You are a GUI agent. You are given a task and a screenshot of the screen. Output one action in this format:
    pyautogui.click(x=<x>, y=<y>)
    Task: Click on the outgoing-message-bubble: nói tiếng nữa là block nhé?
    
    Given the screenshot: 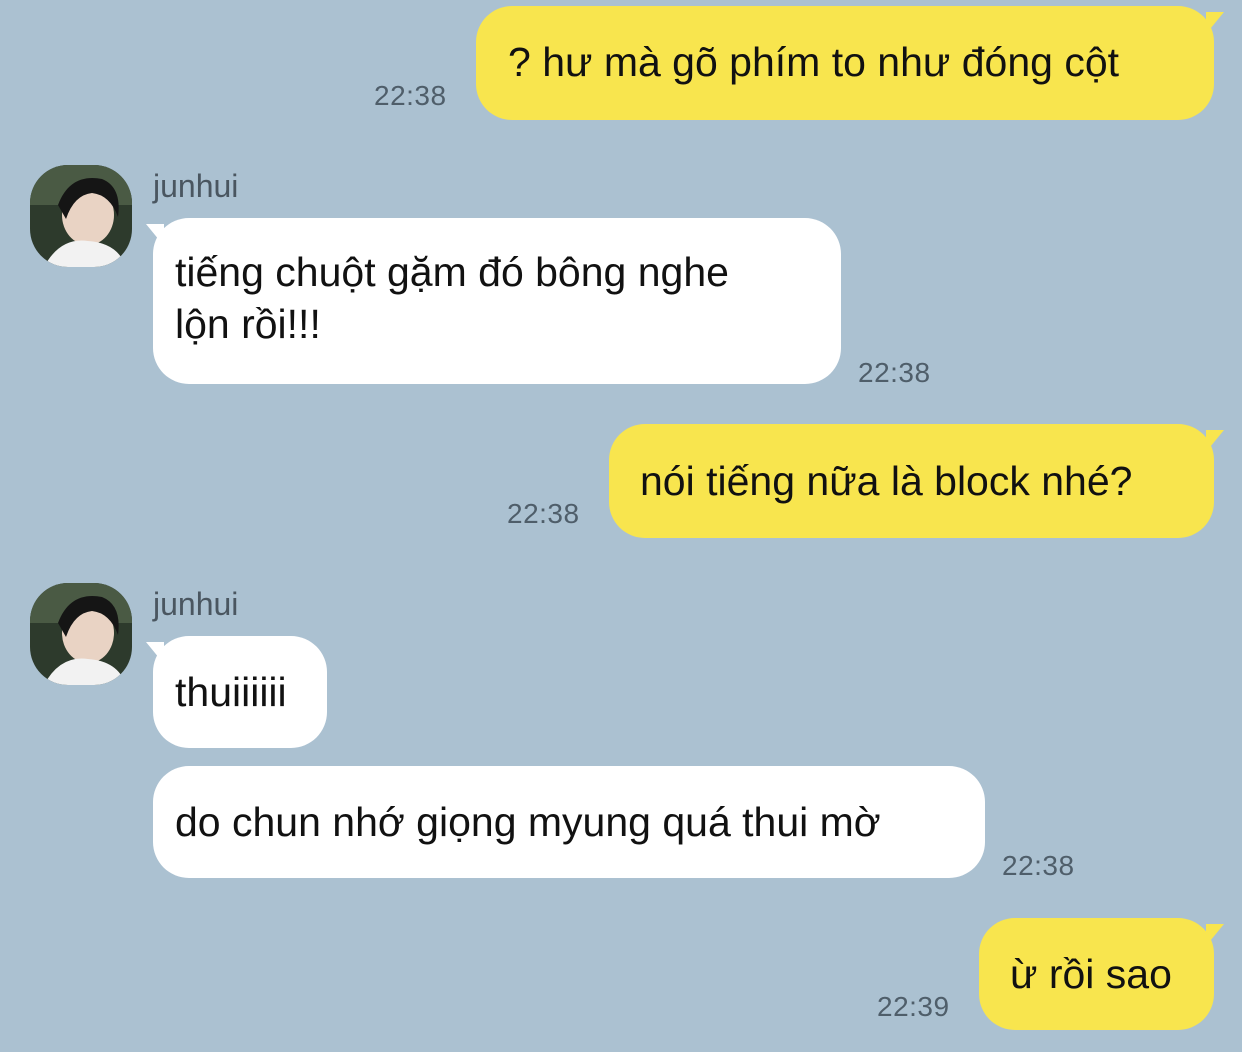 What is the action you would take?
    pyautogui.click(x=911, y=481)
    